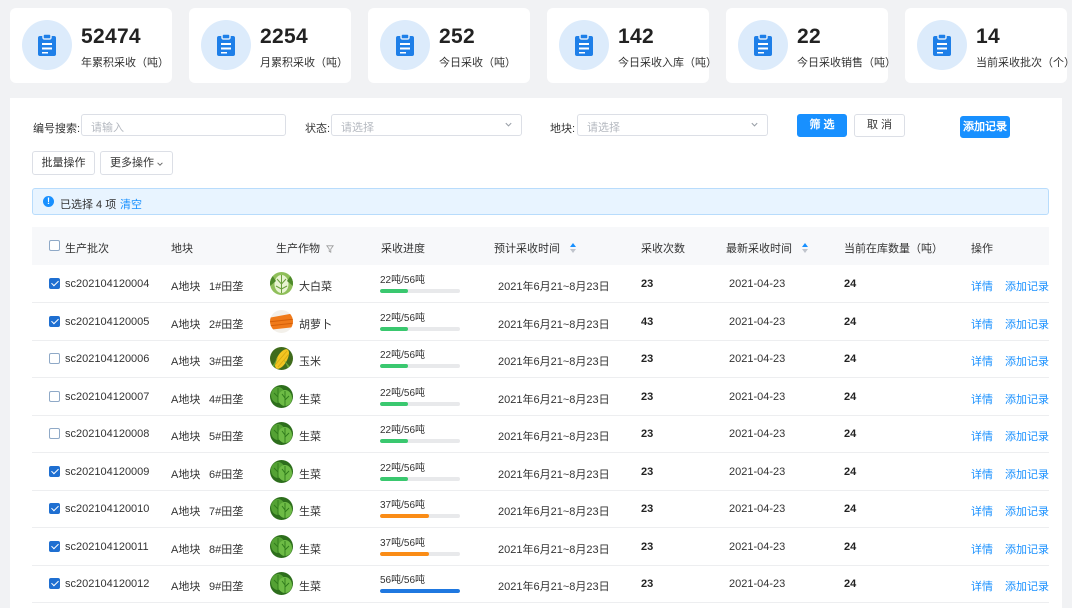  Describe the element at coordinates (131, 204) in the screenshot. I see `clear-selection-link: 清空` at that location.